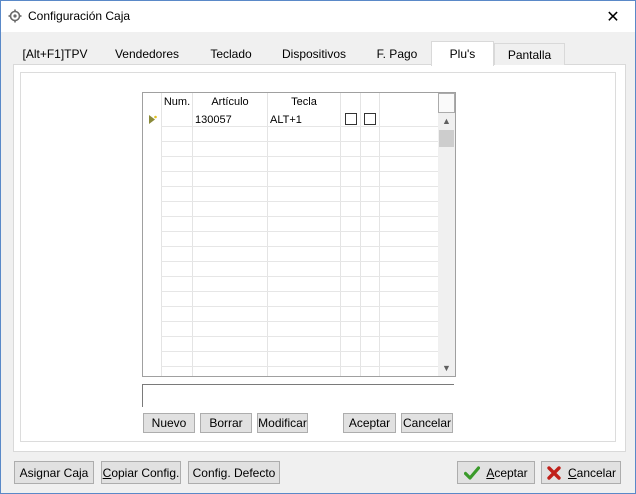 The height and width of the screenshot is (494, 636). I want to click on grid-cancelar-button: Cancelar, so click(427, 423).